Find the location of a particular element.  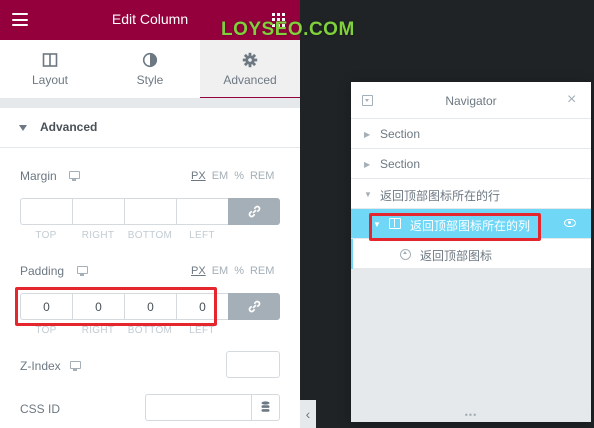

padding-highlight-box is located at coordinates (116, 306).